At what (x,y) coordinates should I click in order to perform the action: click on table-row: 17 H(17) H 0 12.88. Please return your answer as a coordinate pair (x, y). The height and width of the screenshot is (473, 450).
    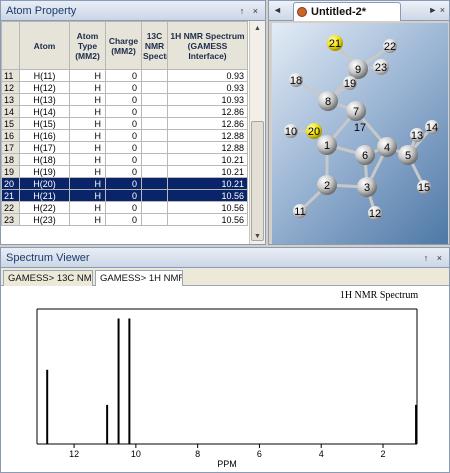
    Looking at the image, I should click on (124, 147).